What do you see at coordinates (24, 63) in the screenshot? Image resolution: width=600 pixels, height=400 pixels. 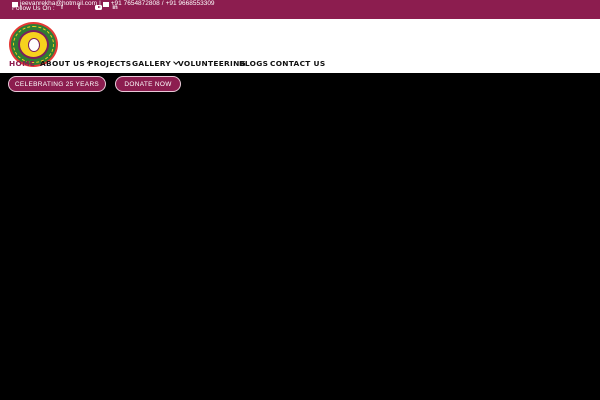 I see `nav-home: HOME` at bounding box center [24, 63].